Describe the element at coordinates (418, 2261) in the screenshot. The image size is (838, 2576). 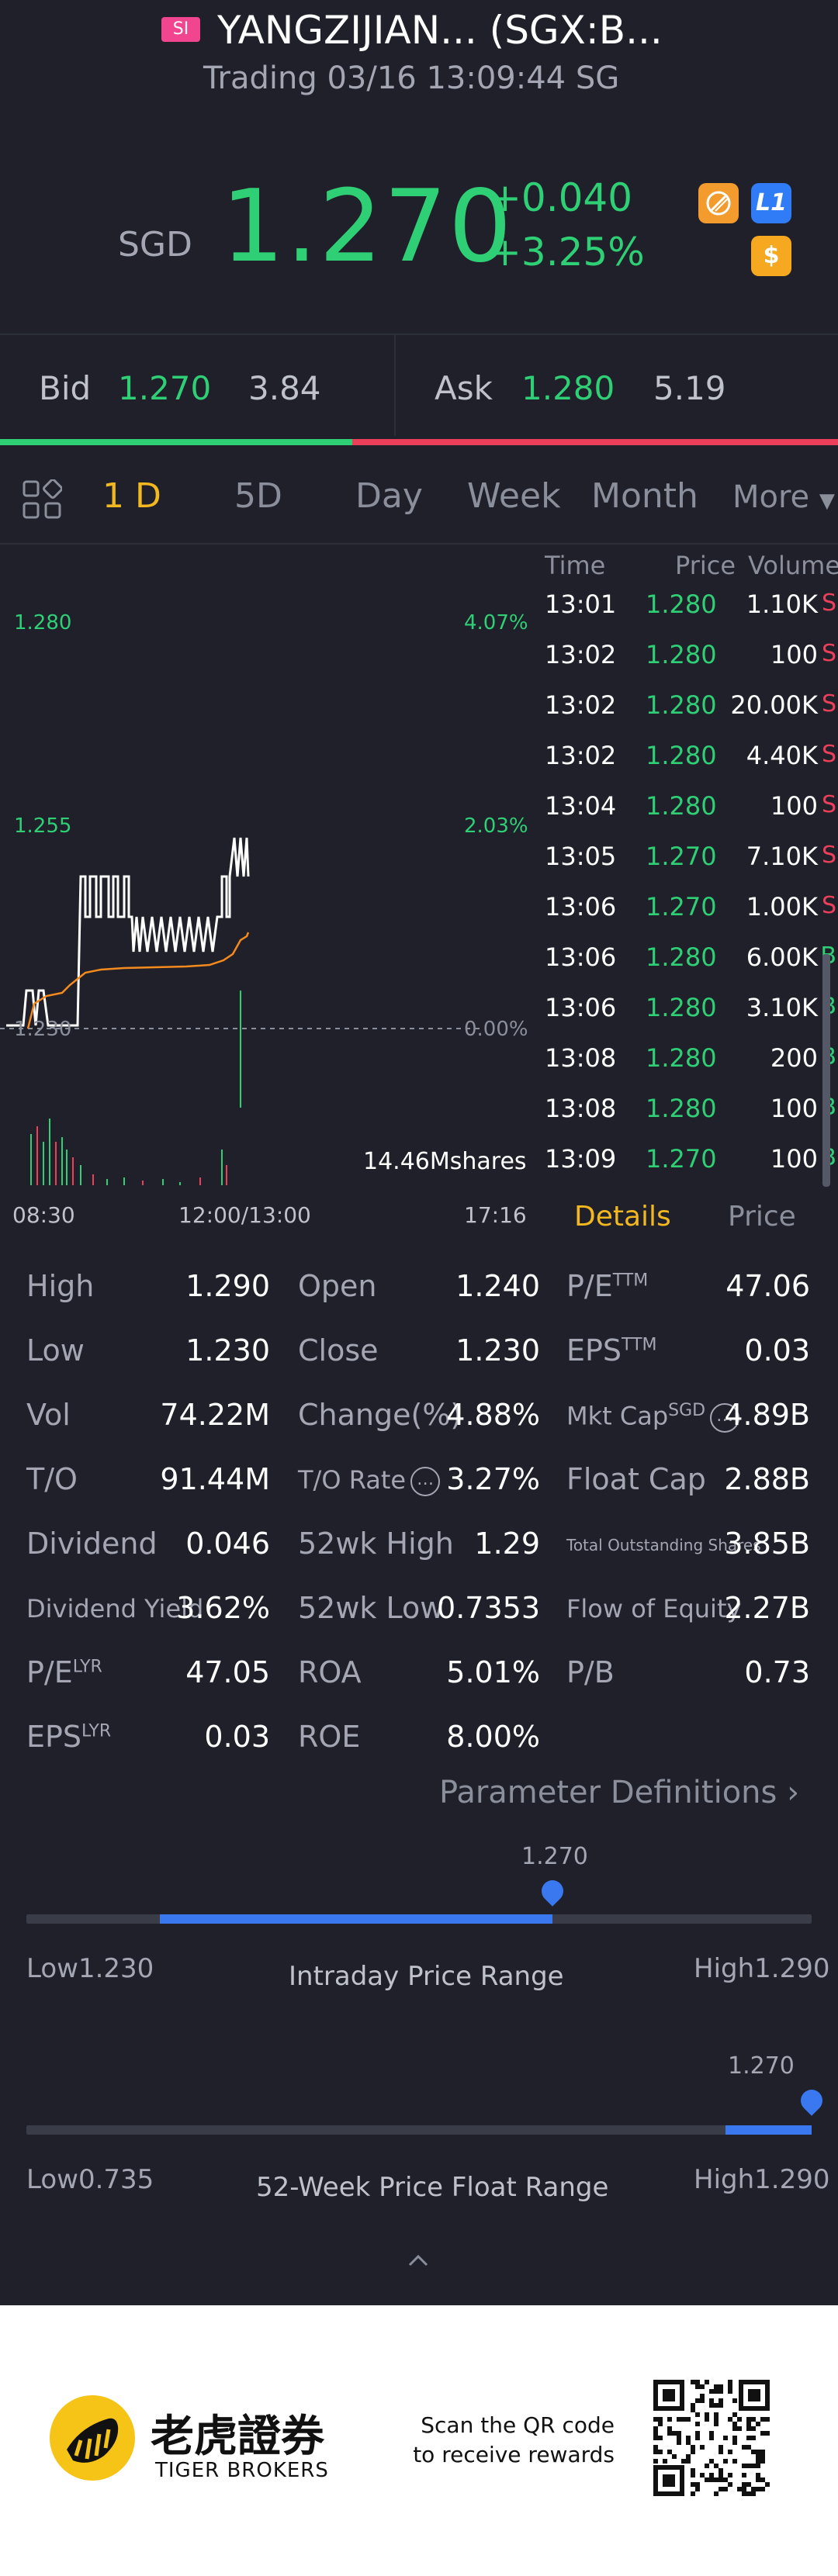
I see `chevron-up-icon` at that location.